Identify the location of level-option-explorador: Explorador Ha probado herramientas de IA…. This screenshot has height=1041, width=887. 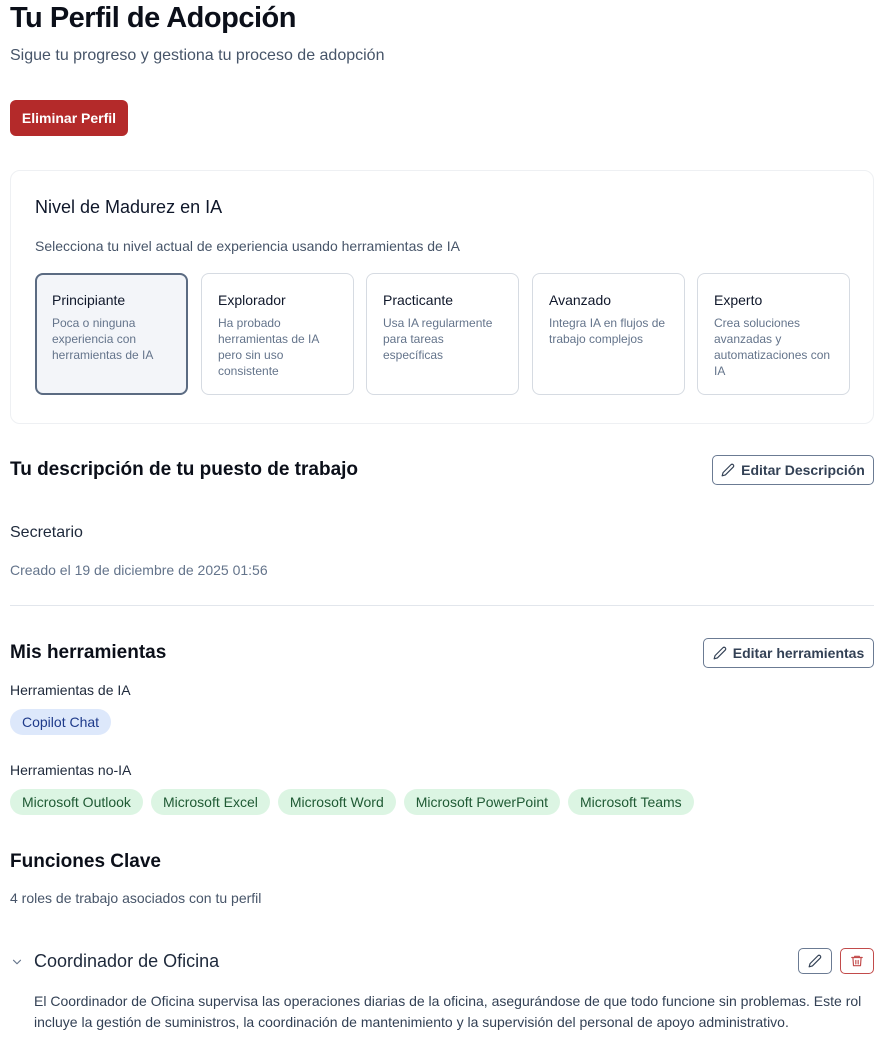
(277, 334).